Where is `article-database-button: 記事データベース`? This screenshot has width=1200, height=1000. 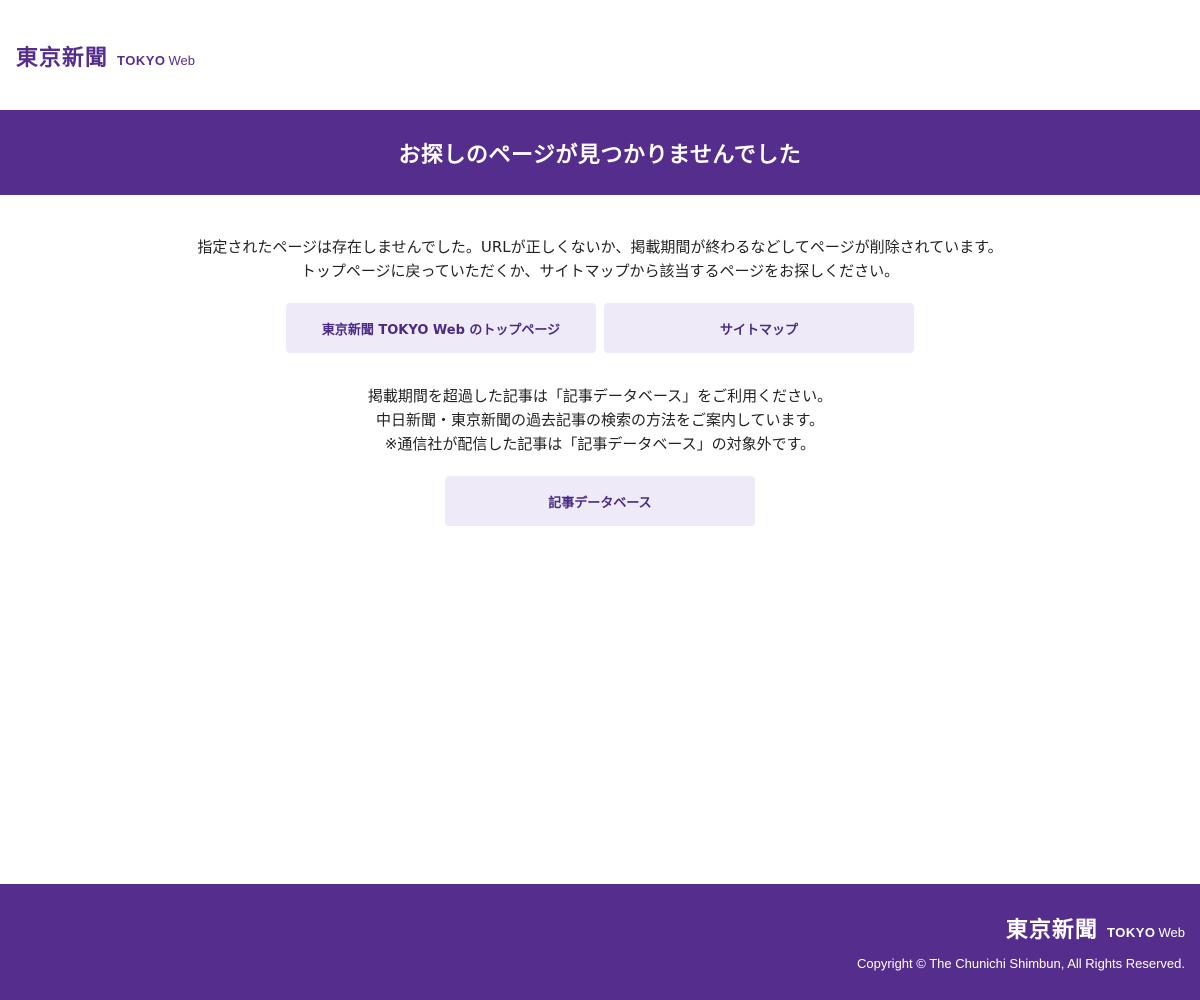
article-database-button: 記事データベース is located at coordinates (600, 501).